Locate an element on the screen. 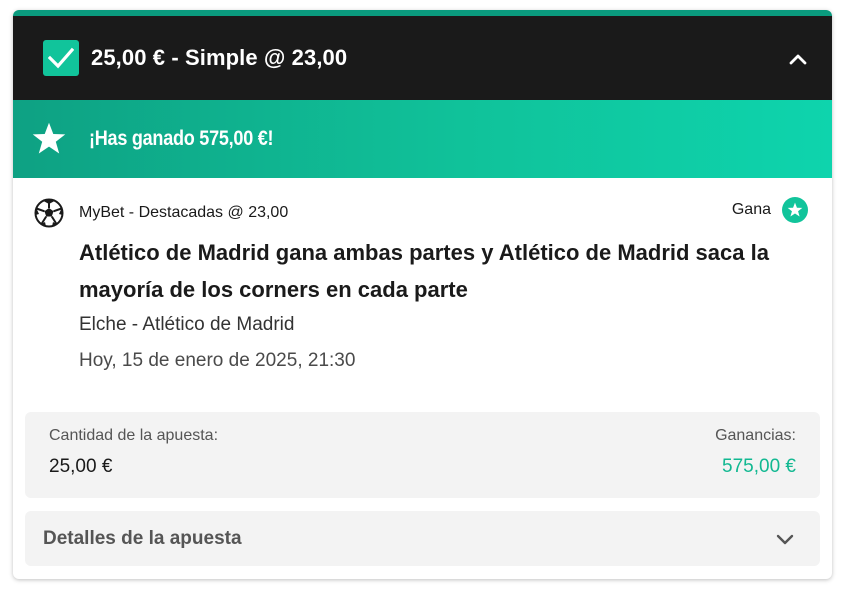 This screenshot has height=589, width=845. result-indicator: Gana is located at coordinates (770, 210).